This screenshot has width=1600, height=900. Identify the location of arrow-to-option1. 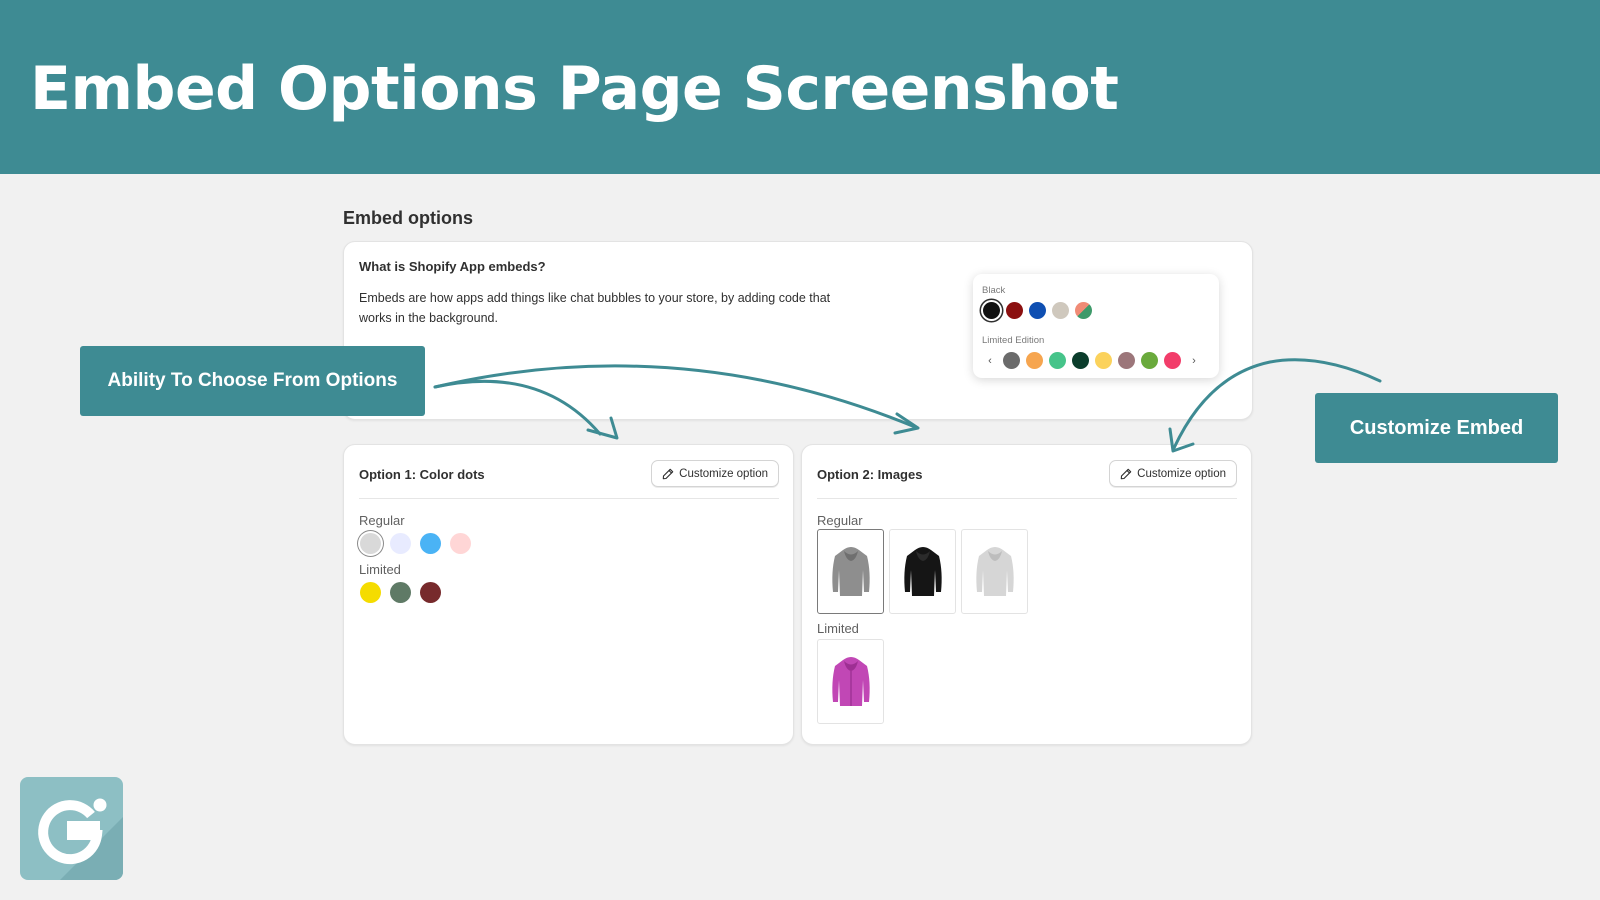
(517, 407).